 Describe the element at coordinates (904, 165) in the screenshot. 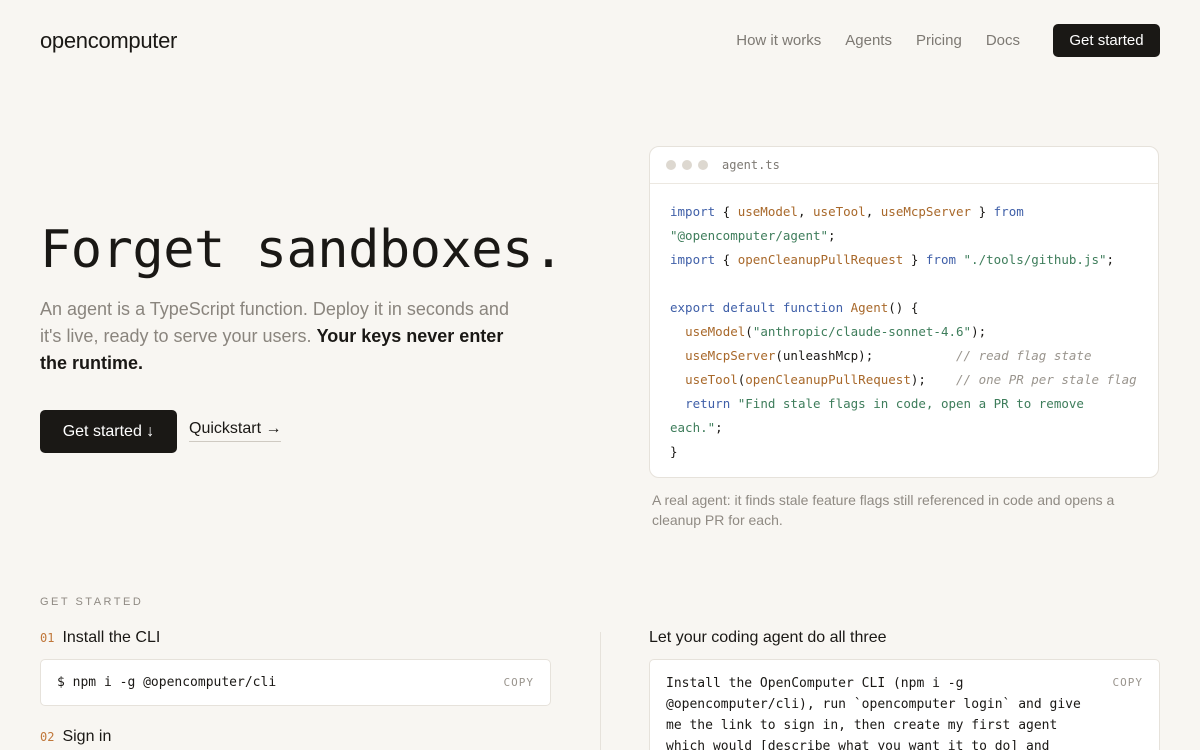

I see `code-card-header: agent.ts` at that location.